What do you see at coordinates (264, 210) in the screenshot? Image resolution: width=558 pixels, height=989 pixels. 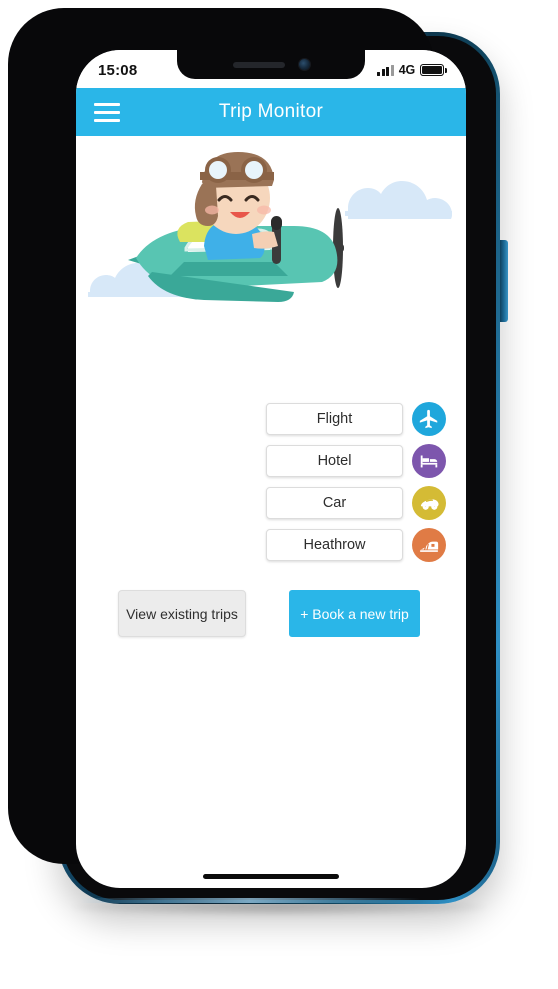 I see `pilot-cheek-right` at bounding box center [264, 210].